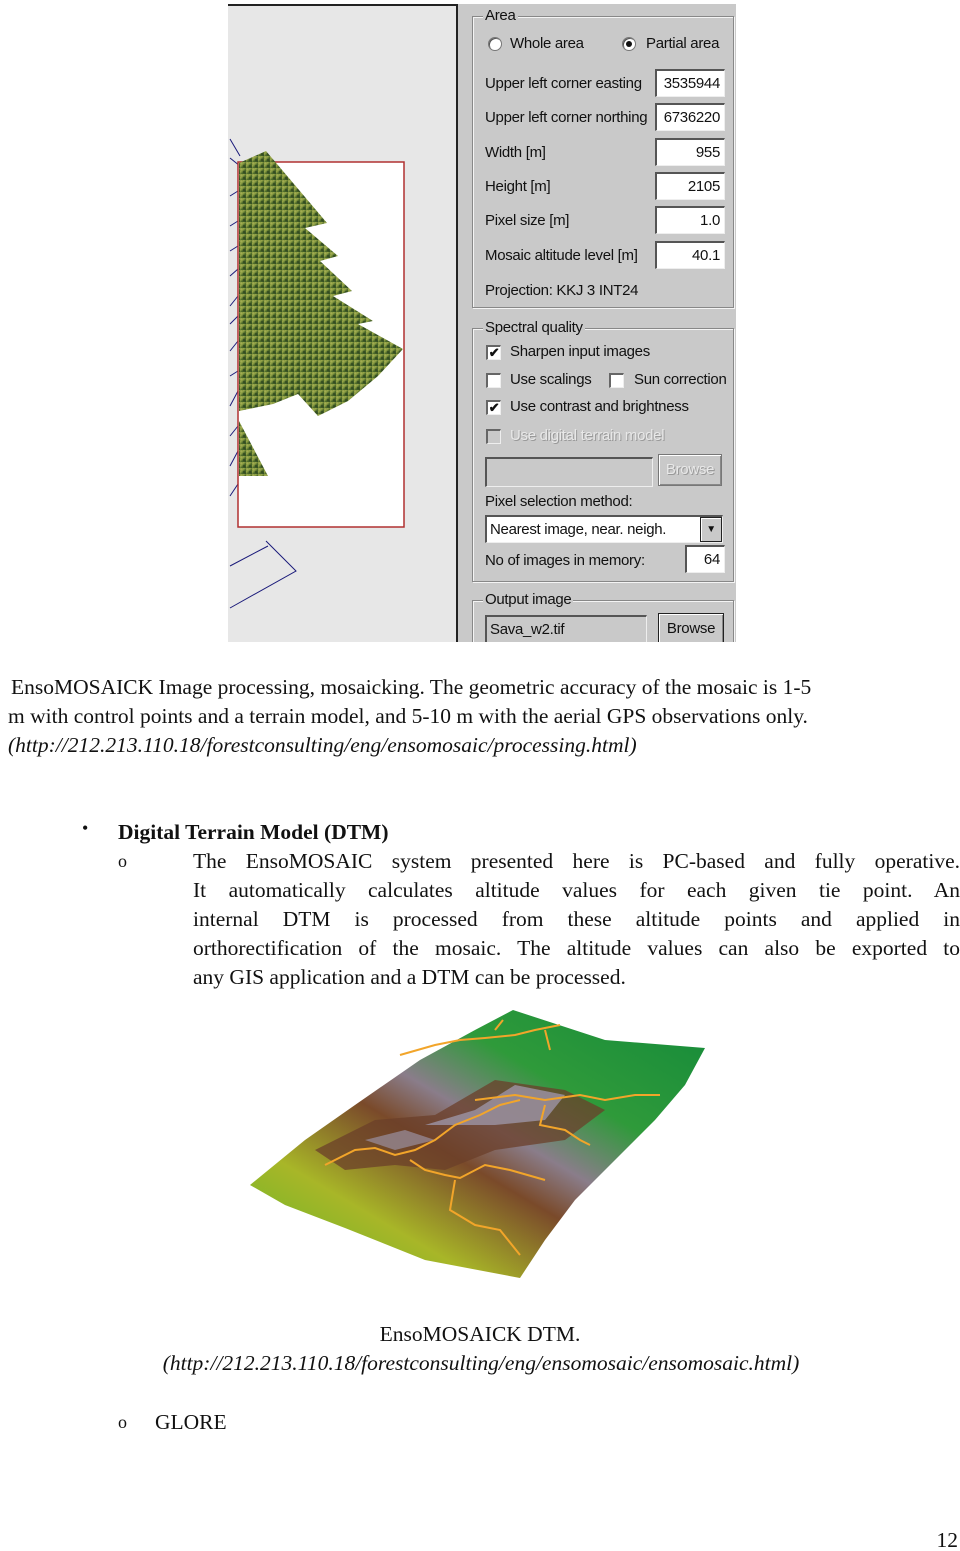  Describe the element at coordinates (317, 373) in the screenshot. I see `mosaic-preview-graphic` at that location.